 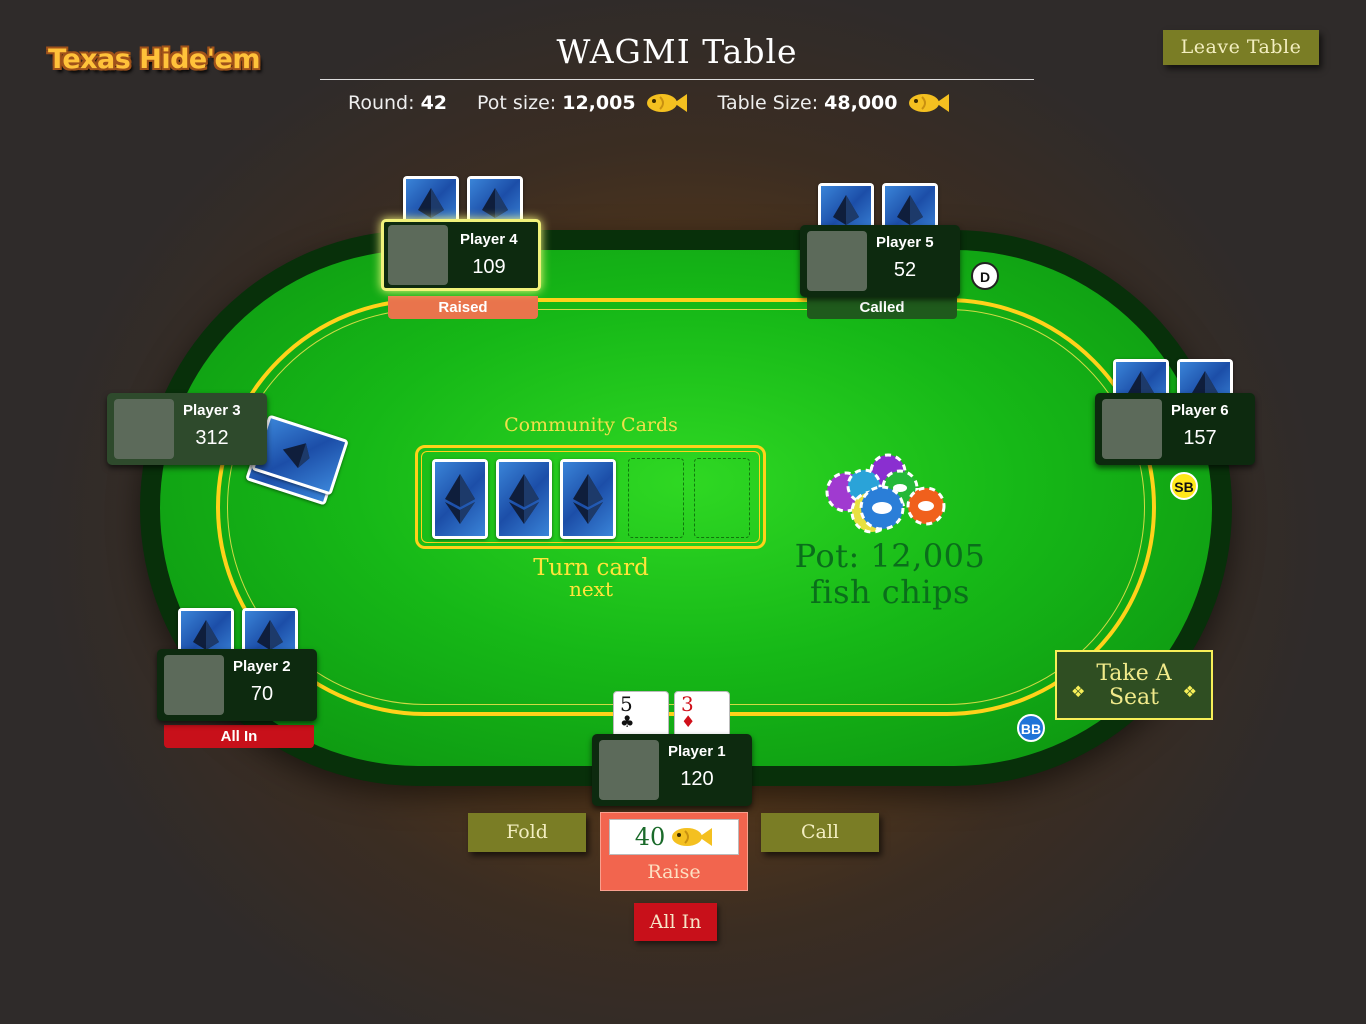 I want to click on dealer-button: D, so click(x=985, y=276).